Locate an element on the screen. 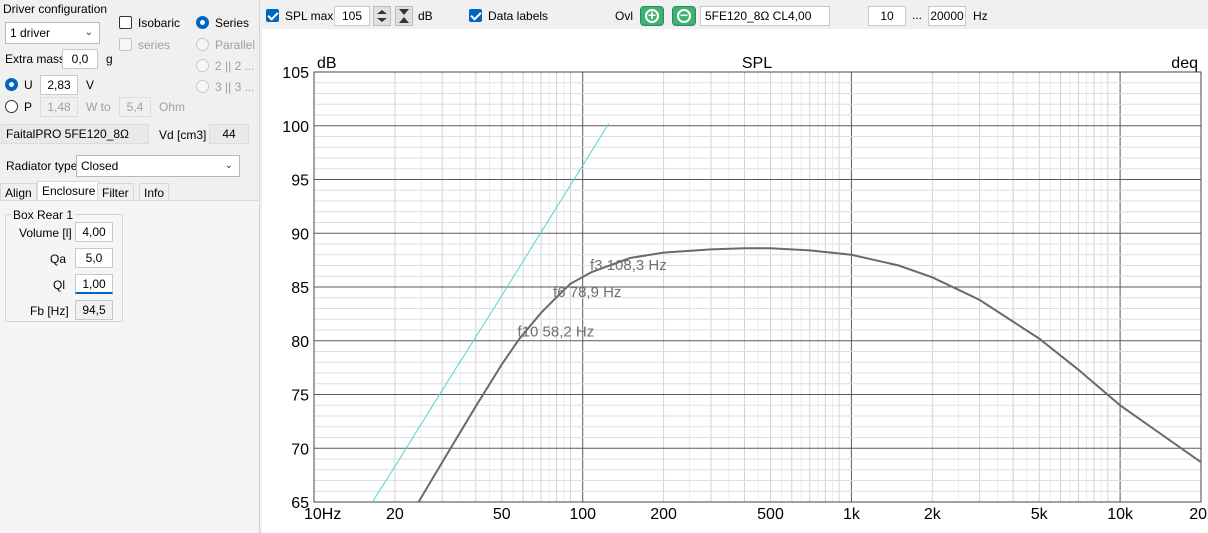  x-tick-label: 500 is located at coordinates (770, 514).